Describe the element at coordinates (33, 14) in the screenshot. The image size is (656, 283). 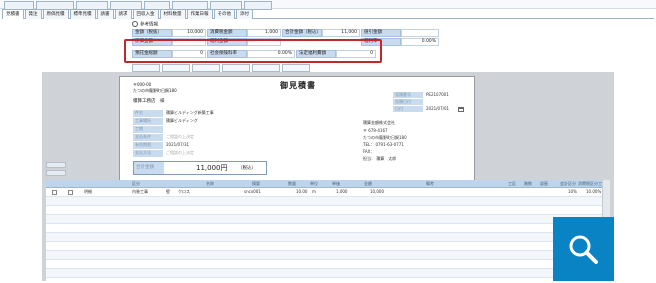
I see `tab-order: 発注` at that location.